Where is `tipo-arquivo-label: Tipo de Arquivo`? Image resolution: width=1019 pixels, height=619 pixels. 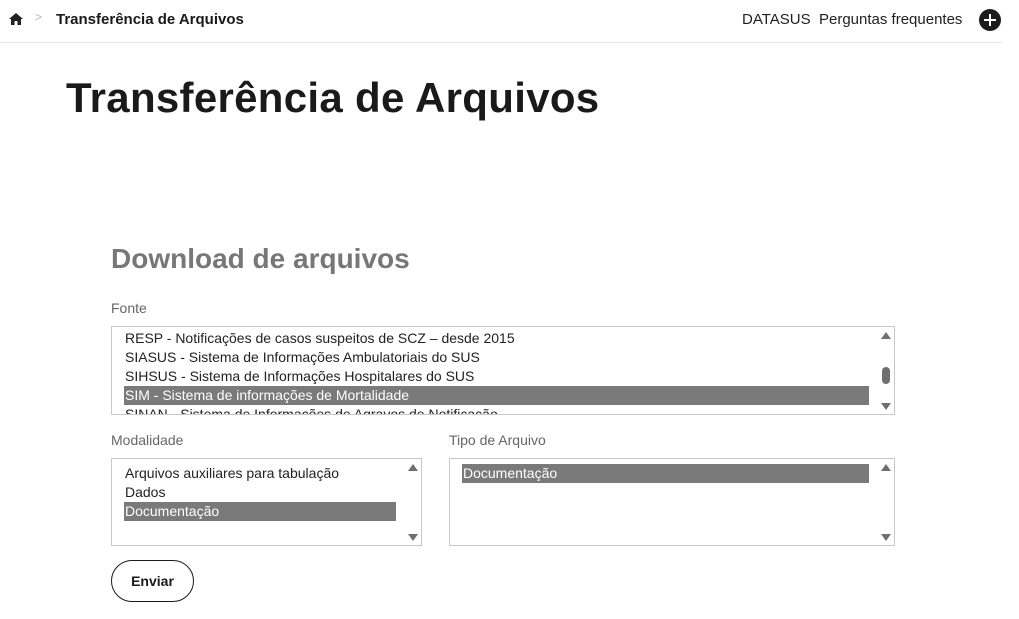
tipo-arquivo-label: Tipo de Arquivo is located at coordinates (497, 440).